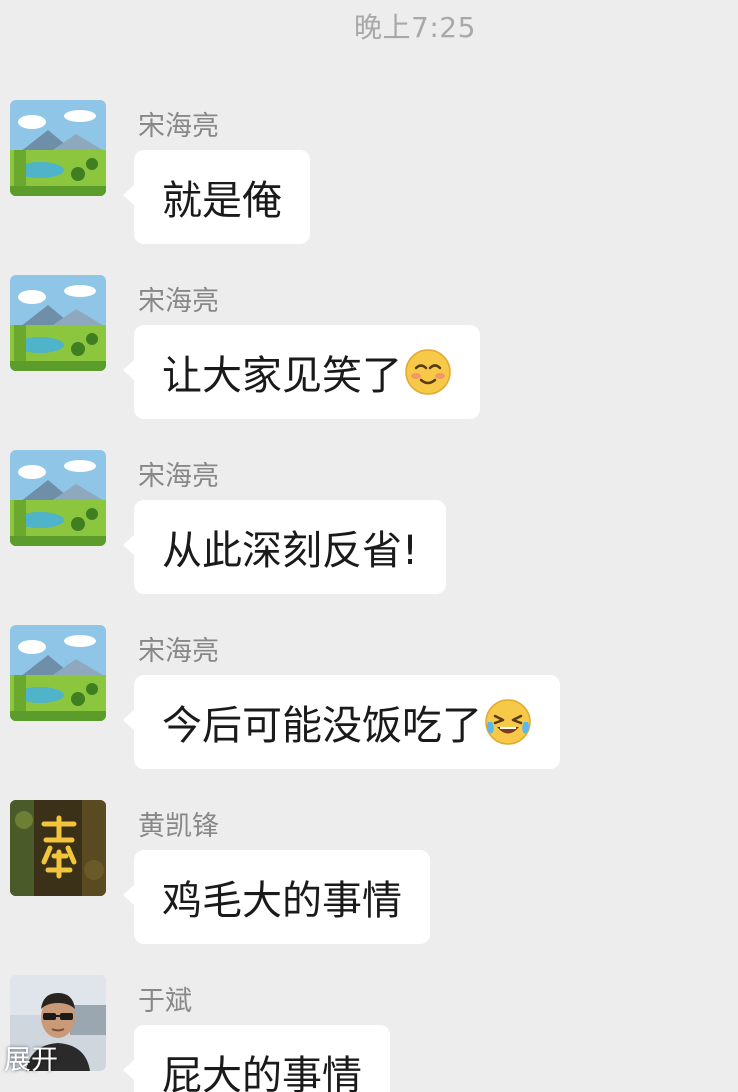 This screenshot has height=1092, width=738. What do you see at coordinates (282, 901) in the screenshot?
I see `message-text: 鸡毛大的事情` at bounding box center [282, 901].